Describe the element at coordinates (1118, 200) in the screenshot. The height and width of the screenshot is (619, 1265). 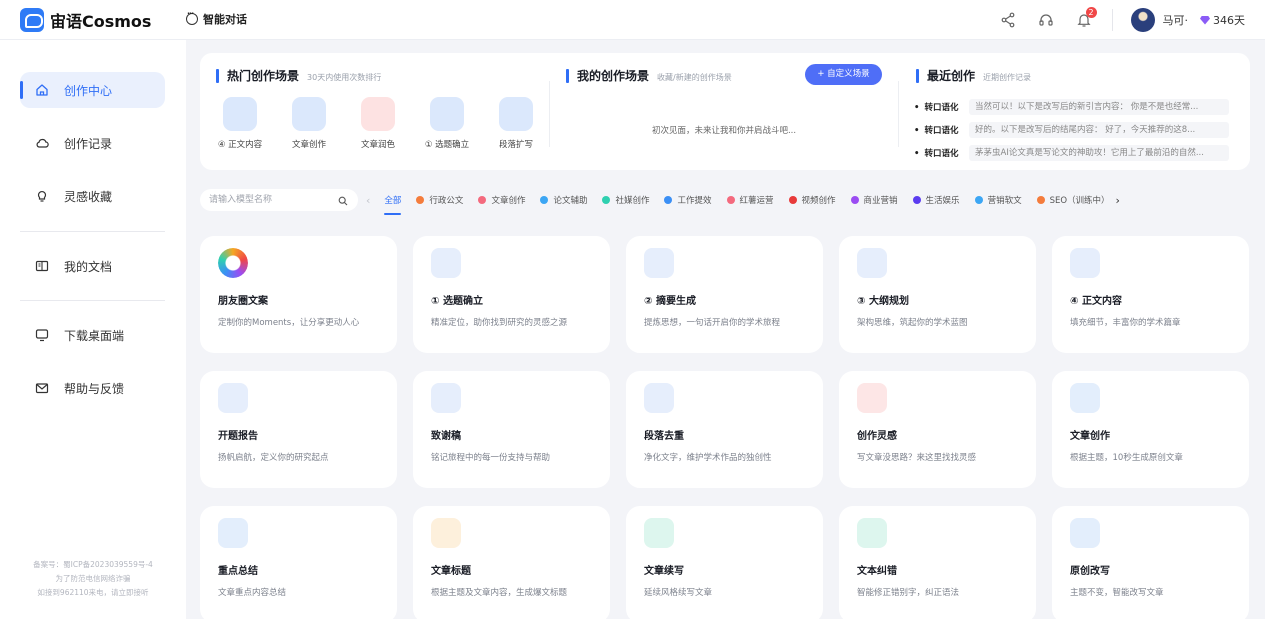
I see `chevron-right-icon: ›` at that location.